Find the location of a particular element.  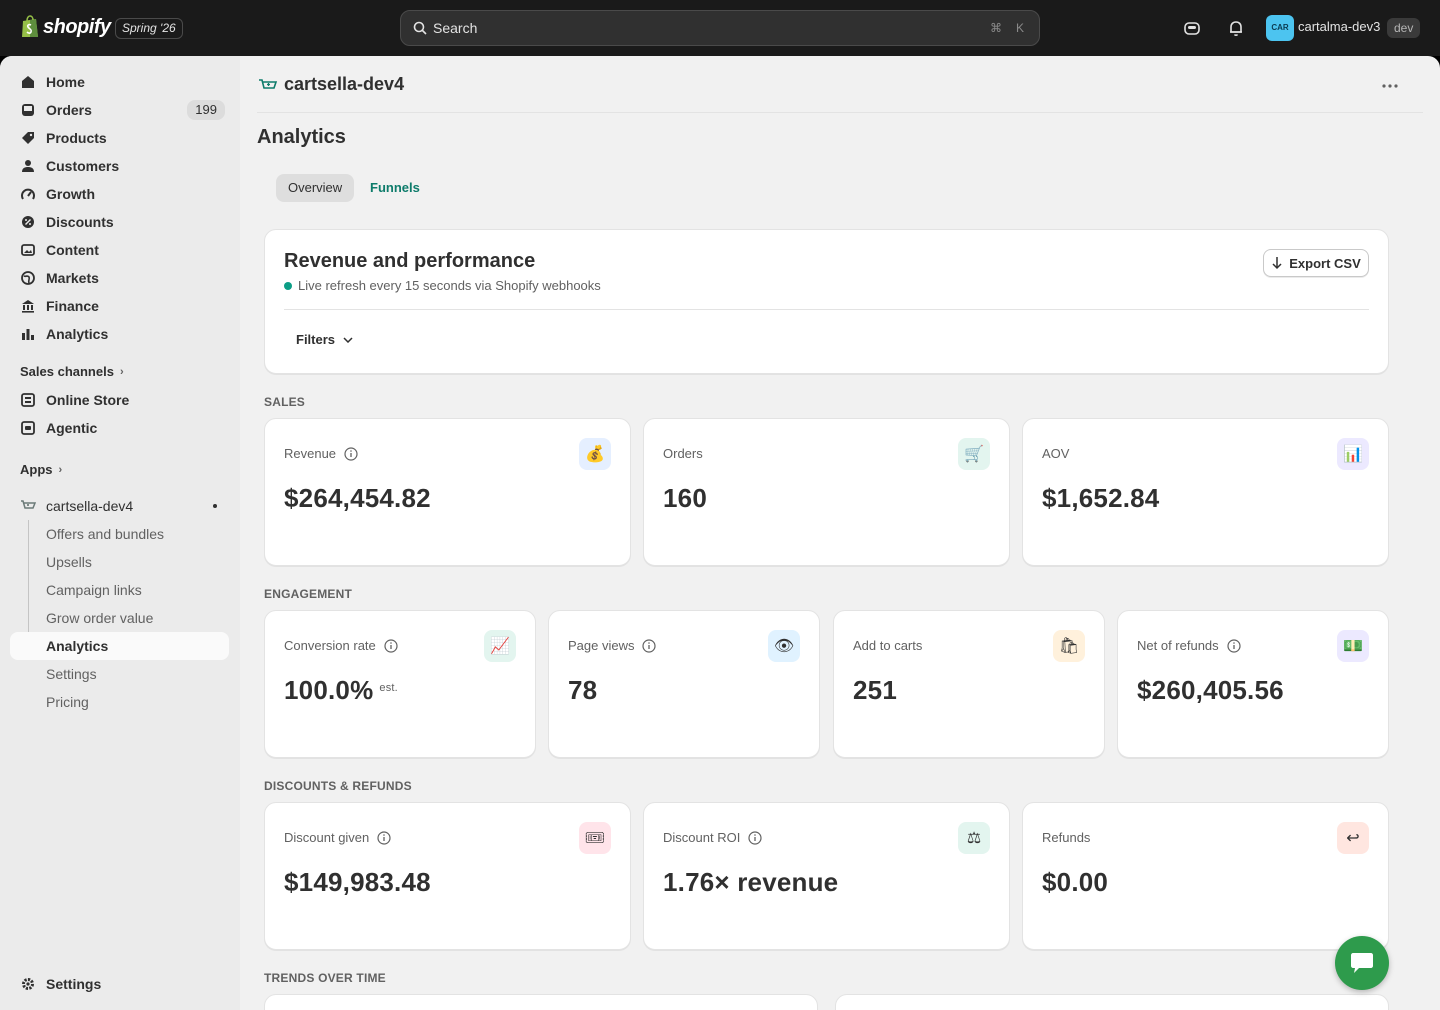

shopping-bags-icon: 🛍 is located at coordinates (1069, 646).